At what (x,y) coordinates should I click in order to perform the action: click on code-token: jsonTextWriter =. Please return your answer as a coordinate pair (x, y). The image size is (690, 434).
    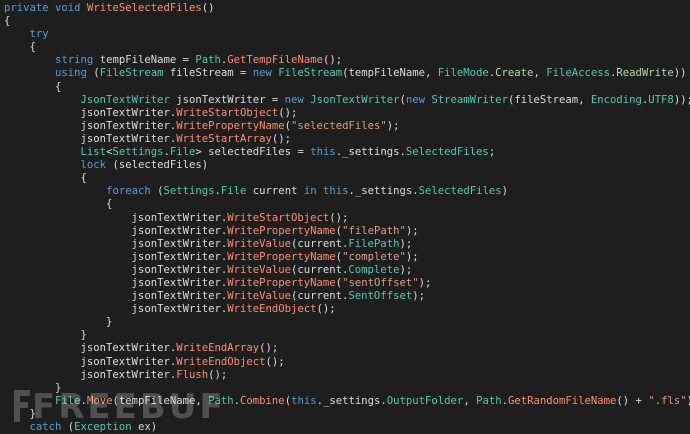
    Looking at the image, I should click on (227, 99).